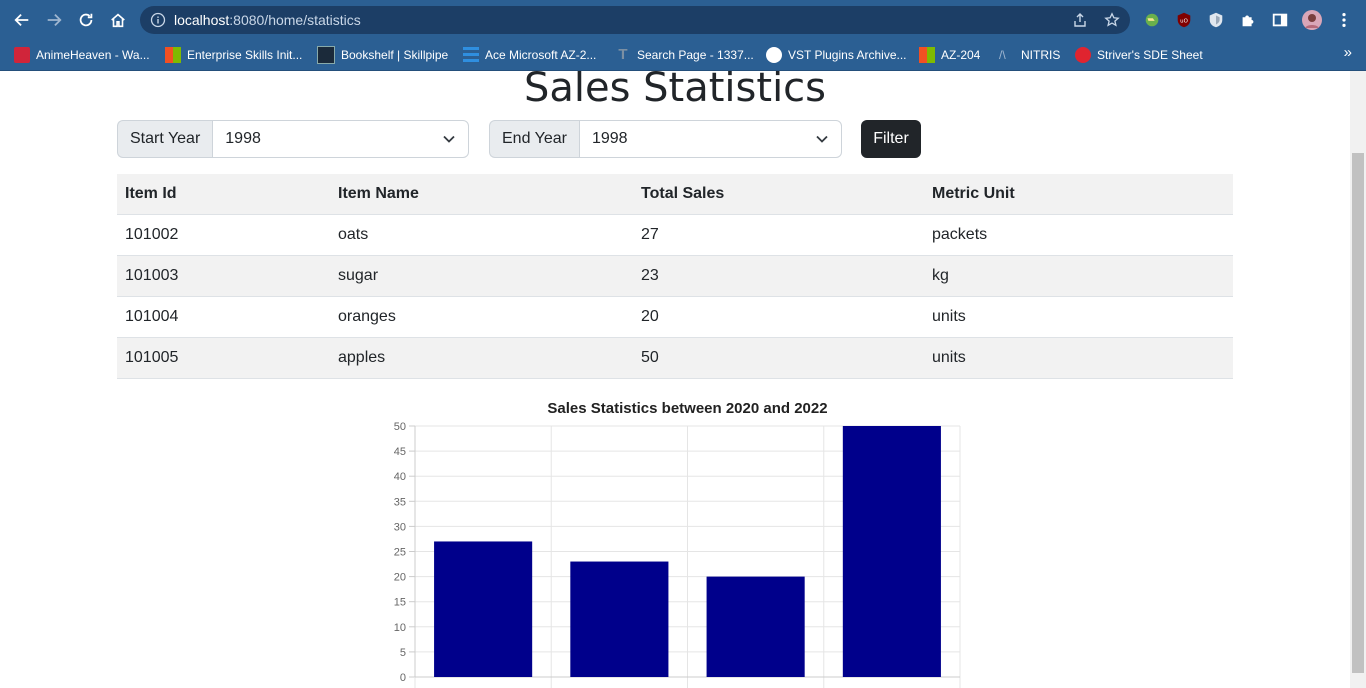 The width and height of the screenshot is (1366, 688). What do you see at coordinates (891, 551) in the screenshot?
I see `bar-apples` at bounding box center [891, 551].